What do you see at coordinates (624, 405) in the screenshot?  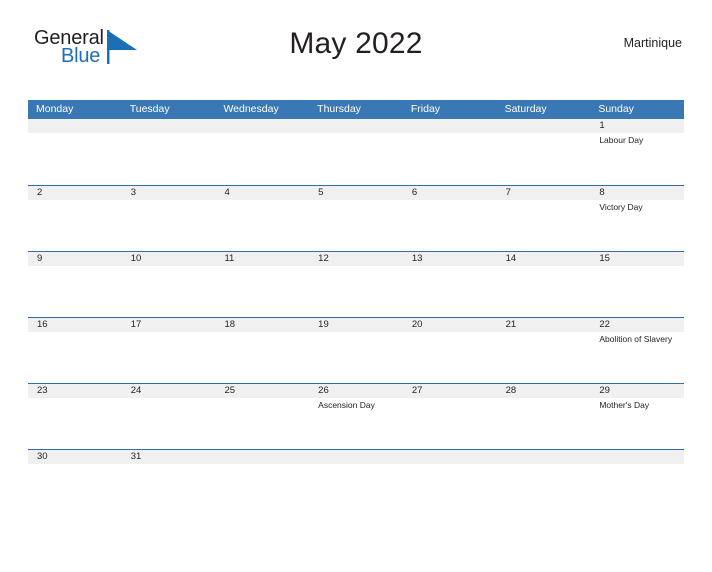 I see `day-event: Mother's Day` at bounding box center [624, 405].